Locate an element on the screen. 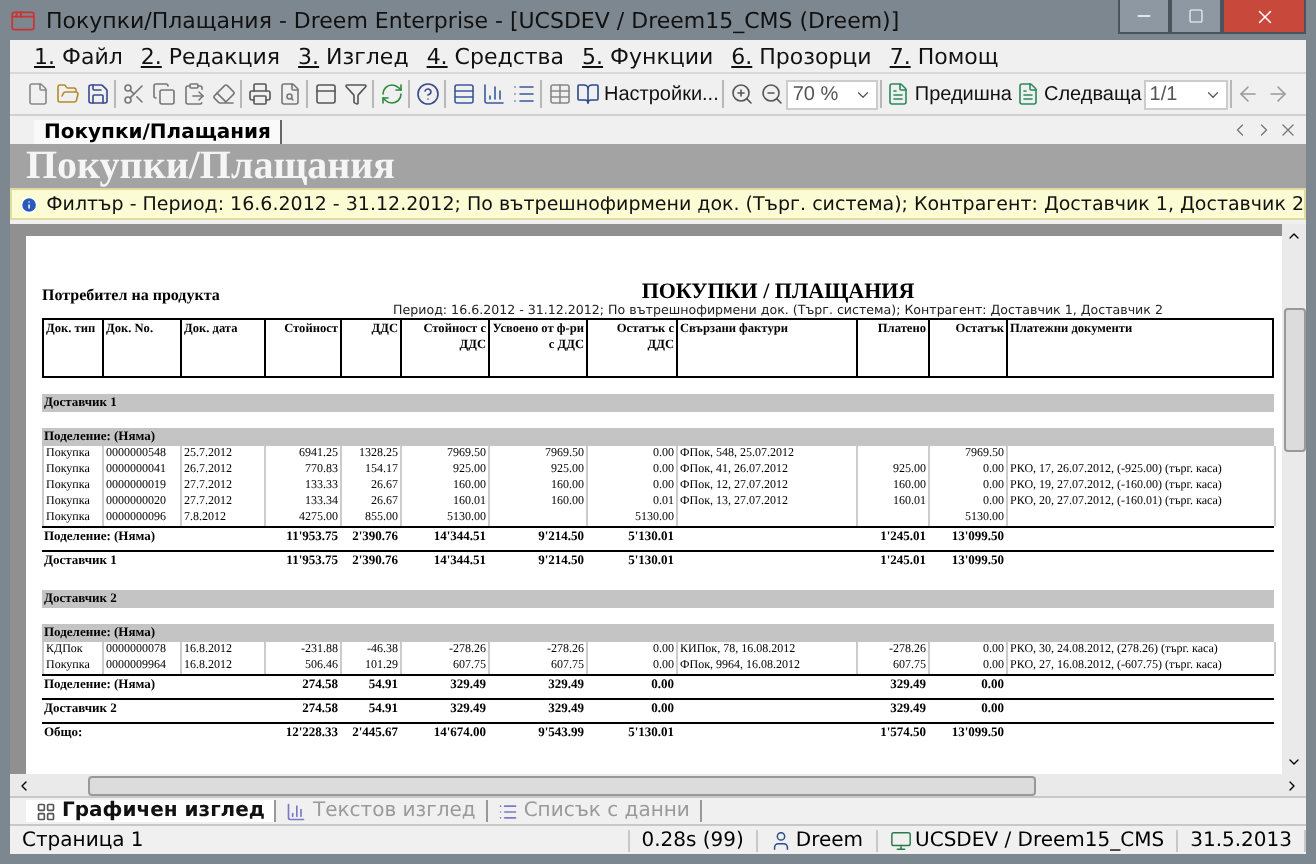 The image size is (1316, 864). grid-icon is located at coordinates (46, 811).